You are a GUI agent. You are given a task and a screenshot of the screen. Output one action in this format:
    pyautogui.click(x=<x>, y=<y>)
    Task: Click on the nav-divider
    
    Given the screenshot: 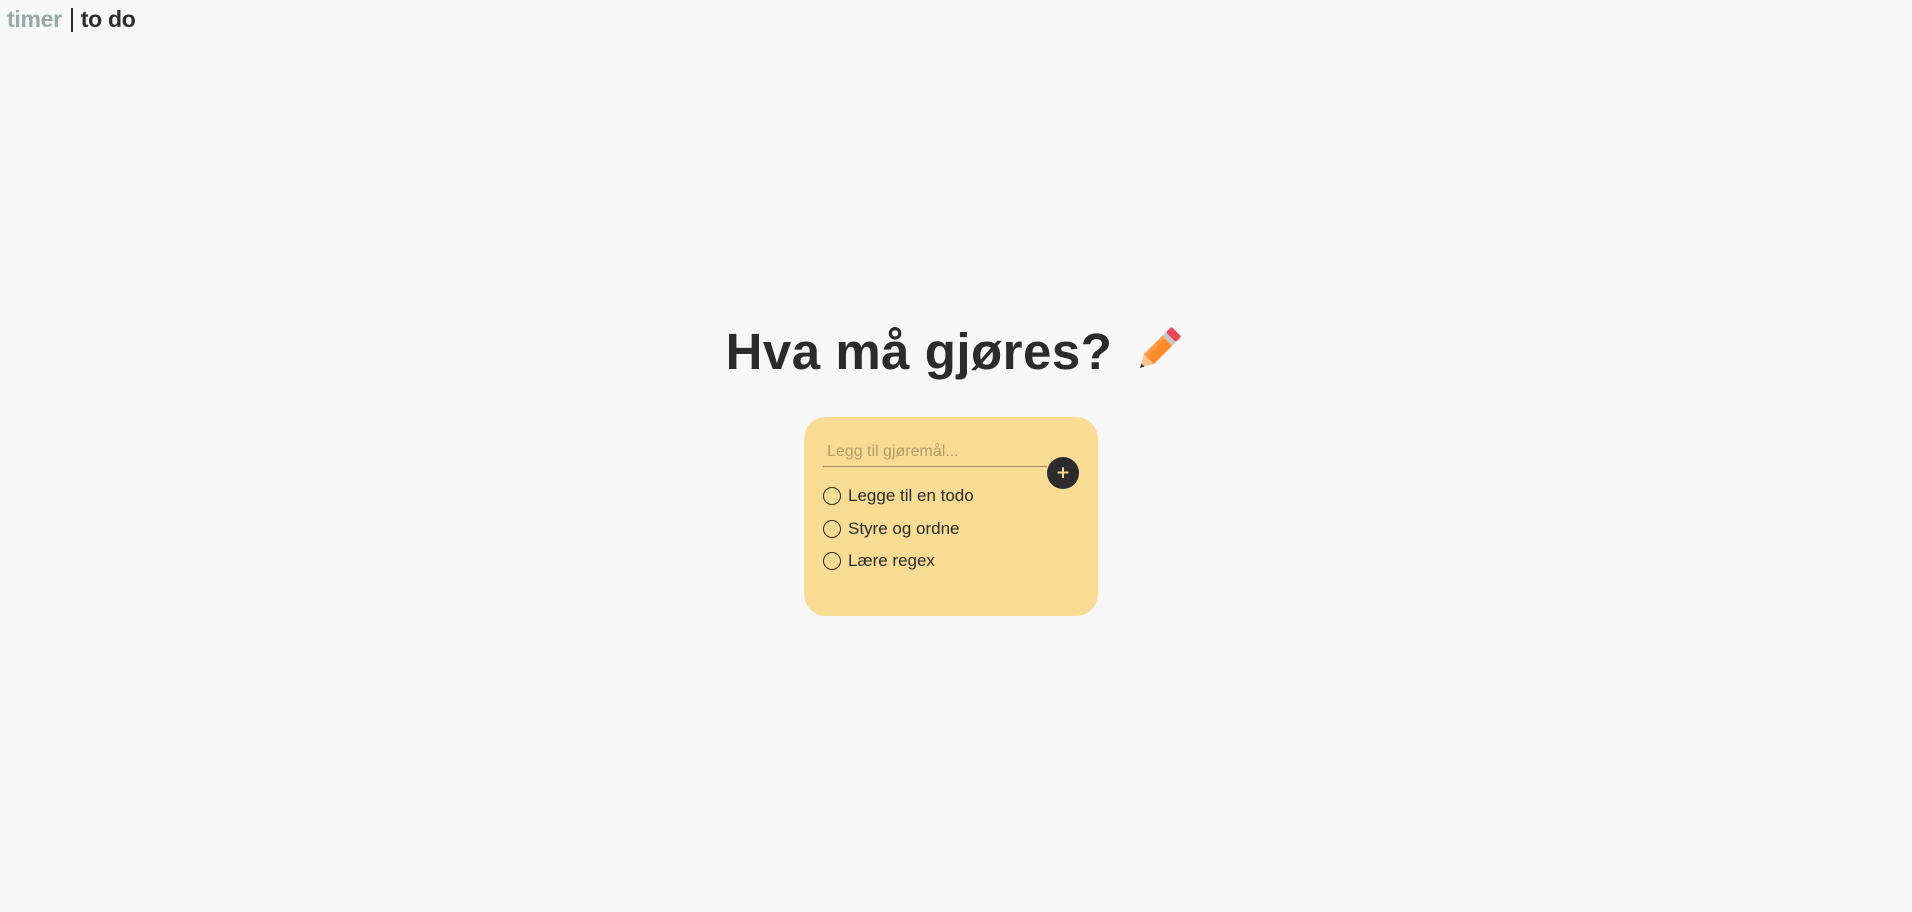 What is the action you would take?
    pyautogui.click(x=71, y=19)
    